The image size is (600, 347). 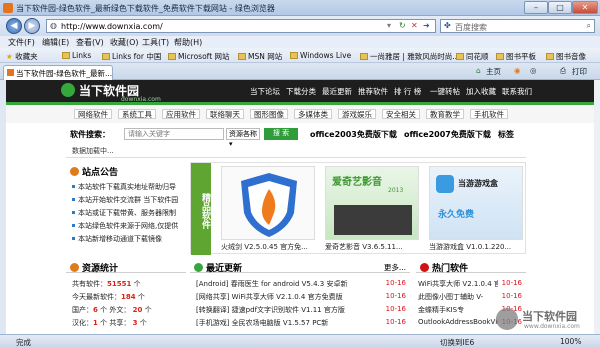 What do you see at coordinates (471, 27) in the screenshot?
I see `search-placeholder: 百度搜索` at bounding box center [471, 27].